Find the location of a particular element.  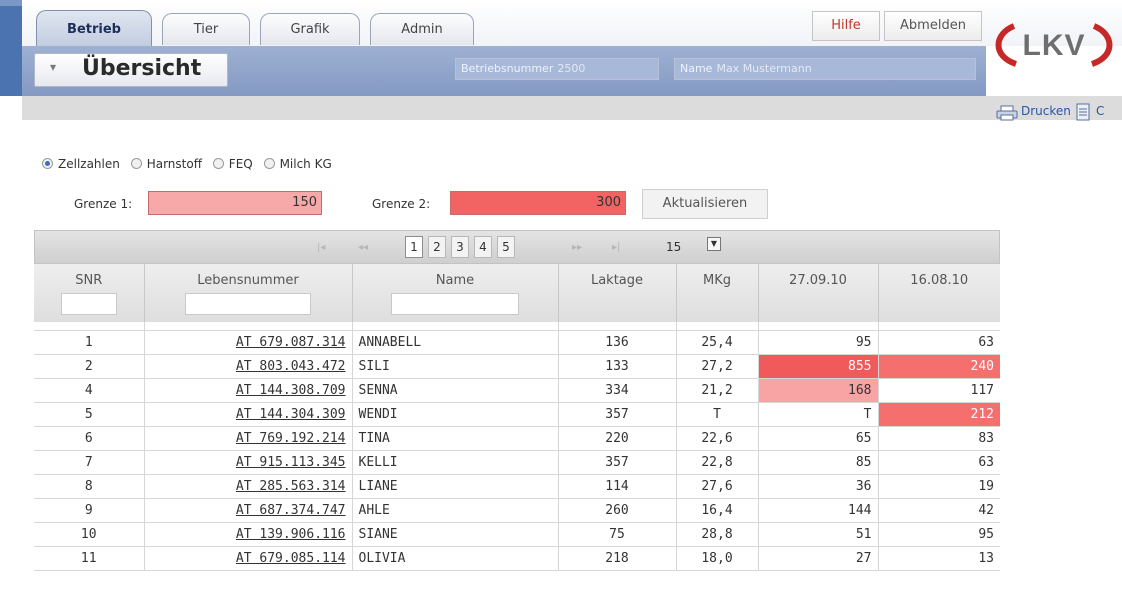

lebensnummer-link: AT 769.192.214 is located at coordinates (291, 438).